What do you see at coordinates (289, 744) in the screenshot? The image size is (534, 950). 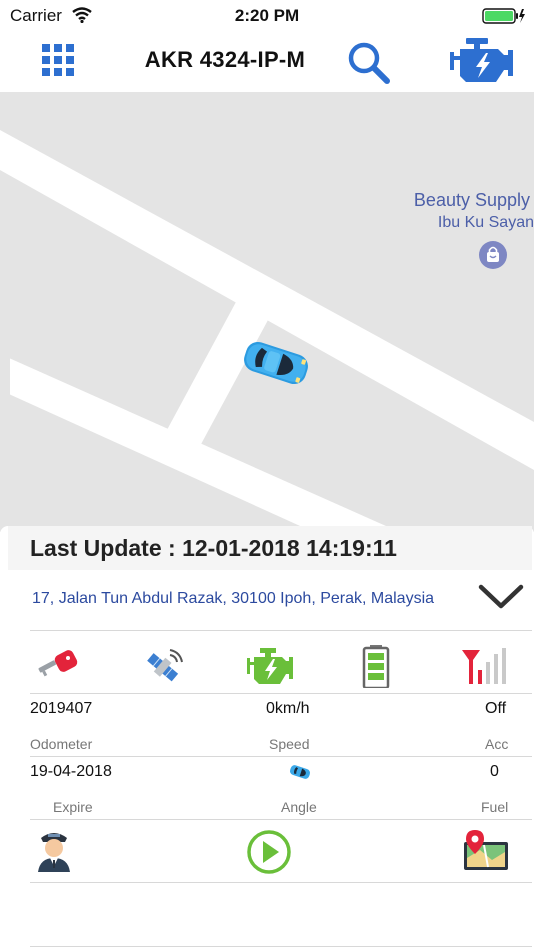 I see `speed-label: Speed` at bounding box center [289, 744].